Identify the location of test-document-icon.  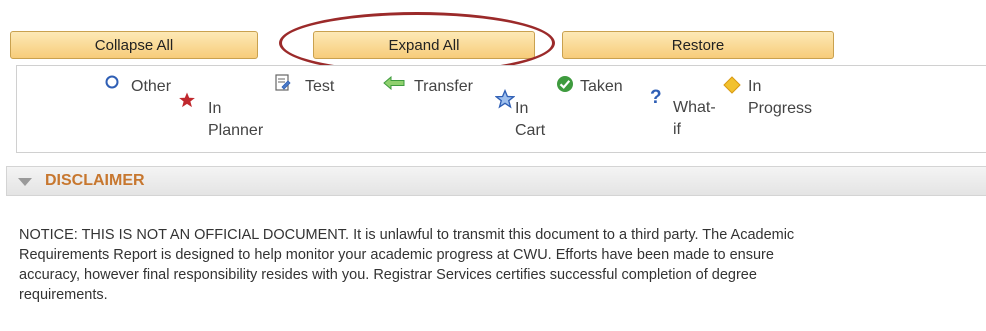
(283, 85).